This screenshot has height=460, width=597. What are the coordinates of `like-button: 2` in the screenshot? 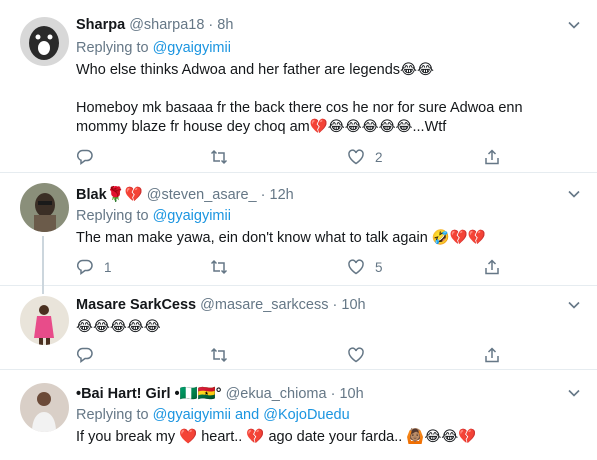 It's located at (365, 157).